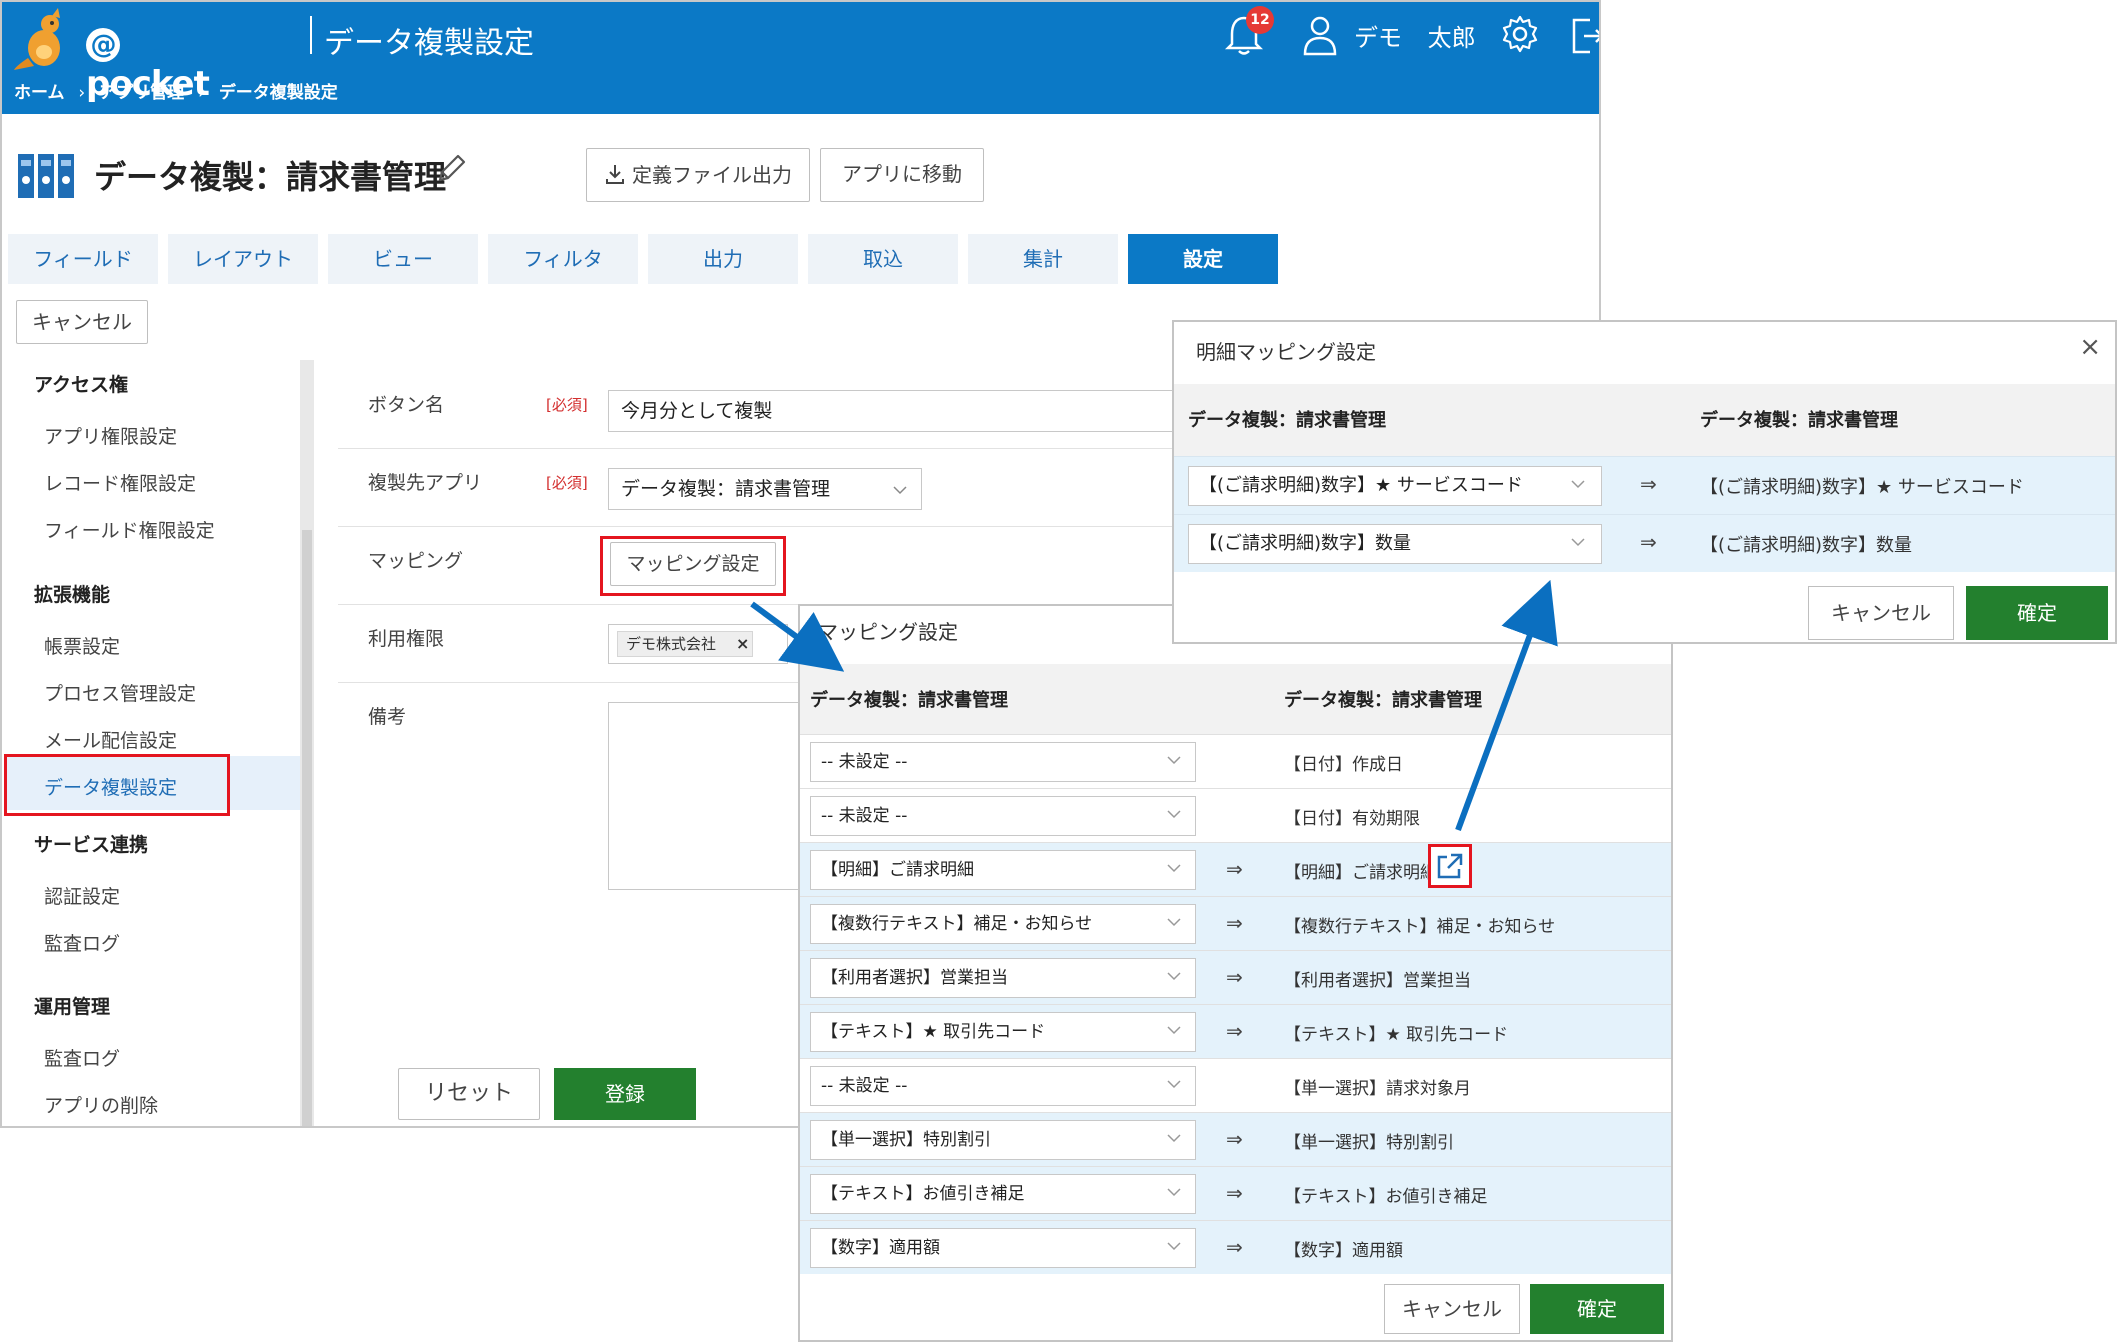 This screenshot has width=2117, height=1342. I want to click on go-to-app-button: アプリに移動, so click(902, 175).